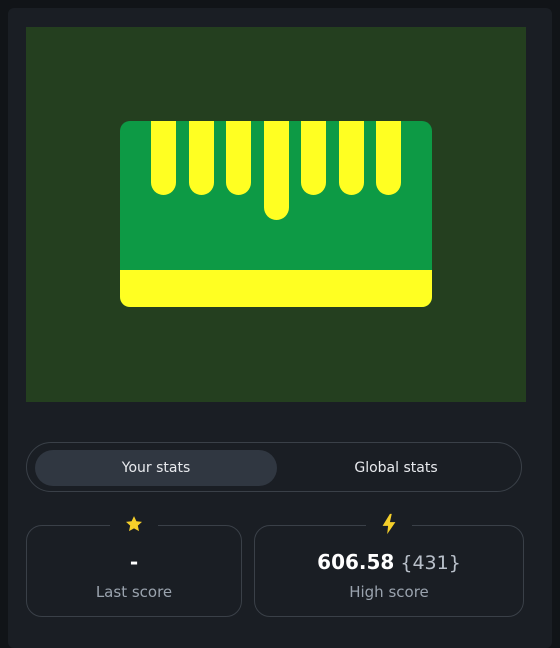 This screenshot has height=648, width=560. I want to click on high-score-value: 606.58 {431}, so click(389, 562).